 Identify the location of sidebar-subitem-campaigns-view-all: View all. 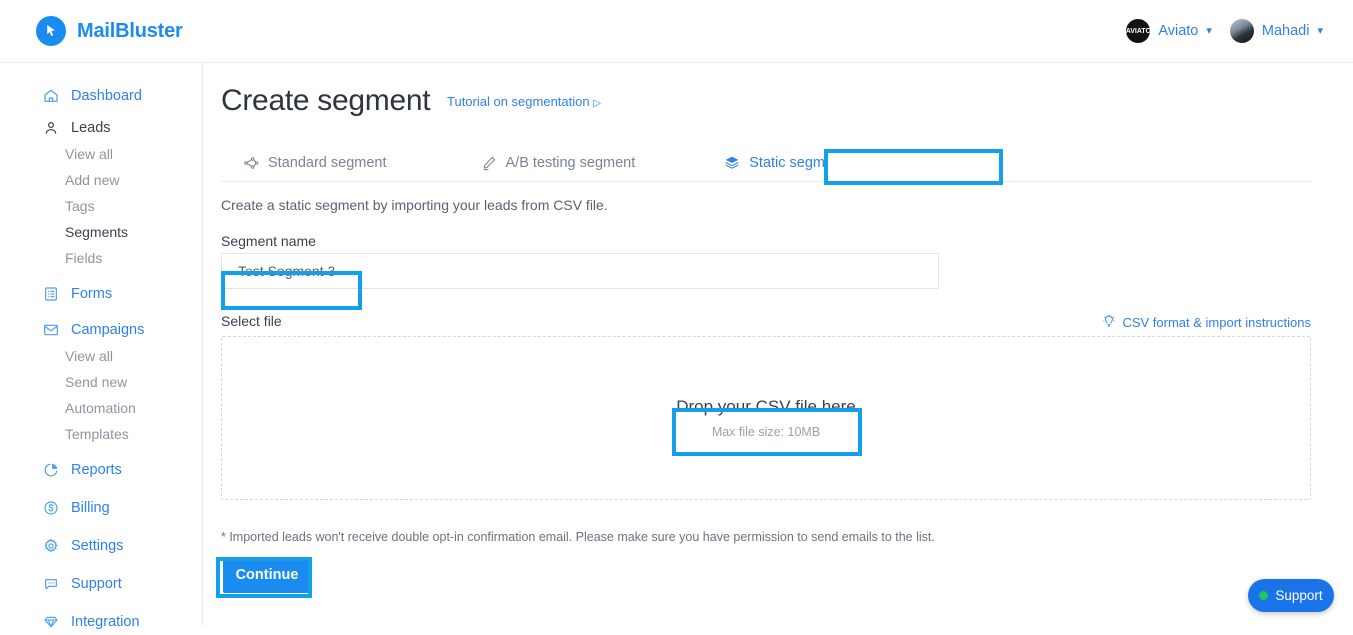
(101, 356).